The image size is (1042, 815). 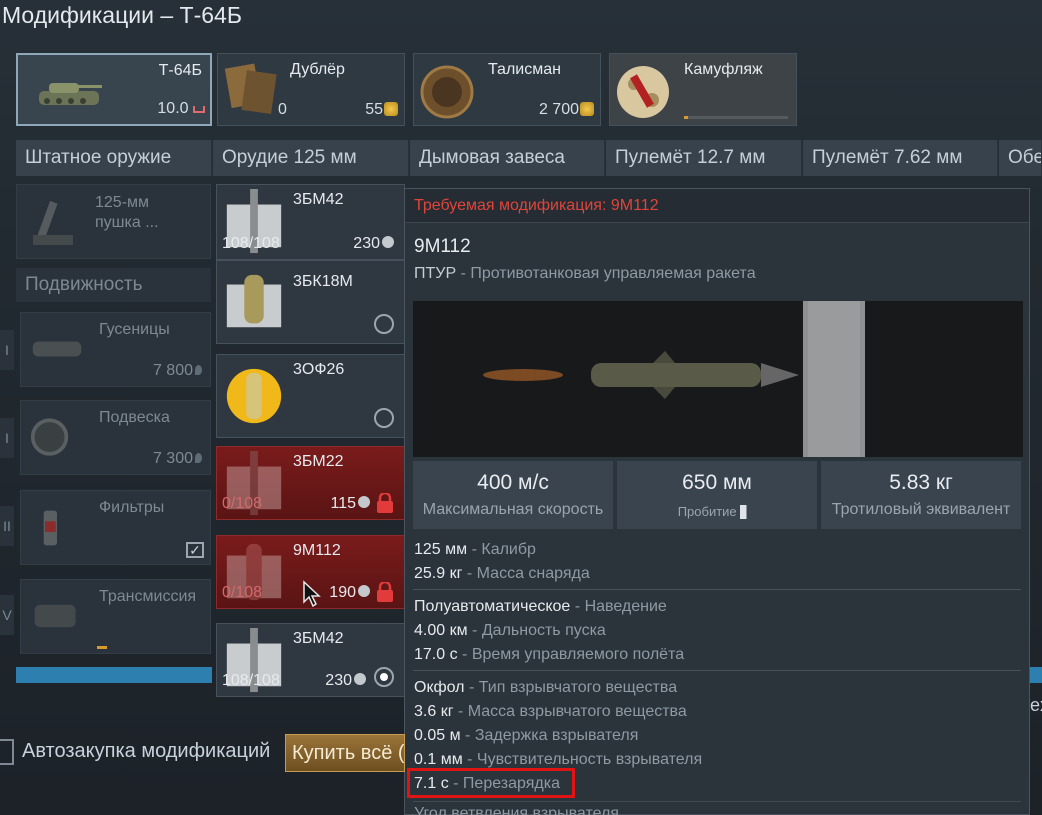 I want to click on ammo-item: 3БК18М, so click(x=310, y=302).